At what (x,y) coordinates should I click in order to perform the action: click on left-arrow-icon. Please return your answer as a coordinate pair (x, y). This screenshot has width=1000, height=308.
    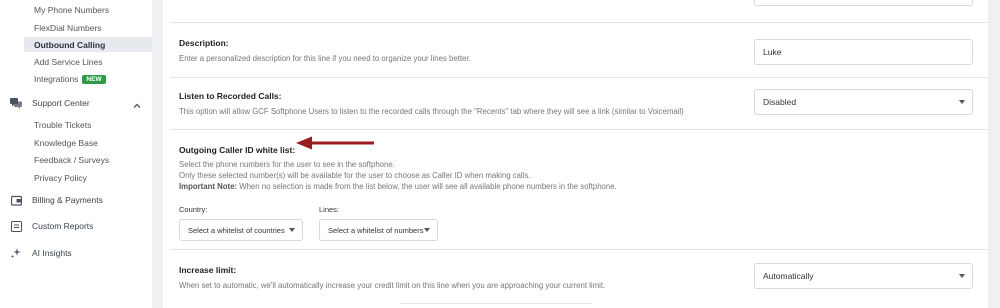
    Looking at the image, I should click on (336, 145).